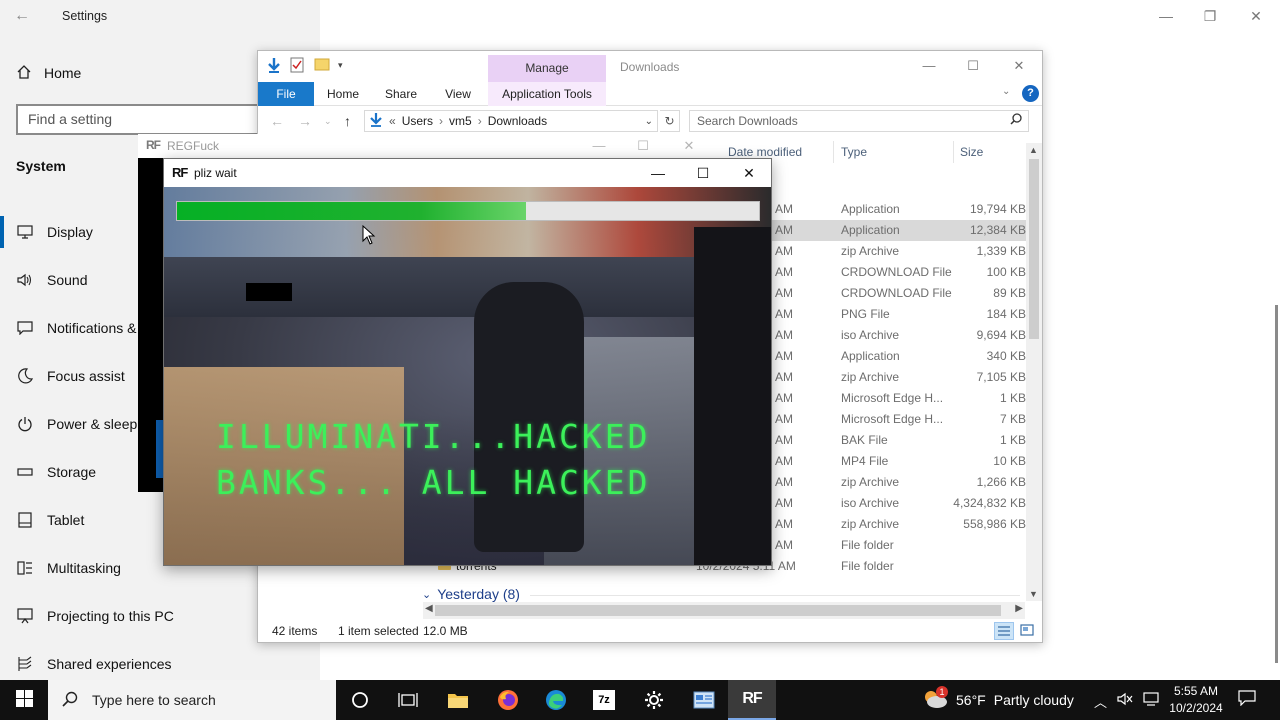  I want to click on control-panel-icon, so click(704, 700).